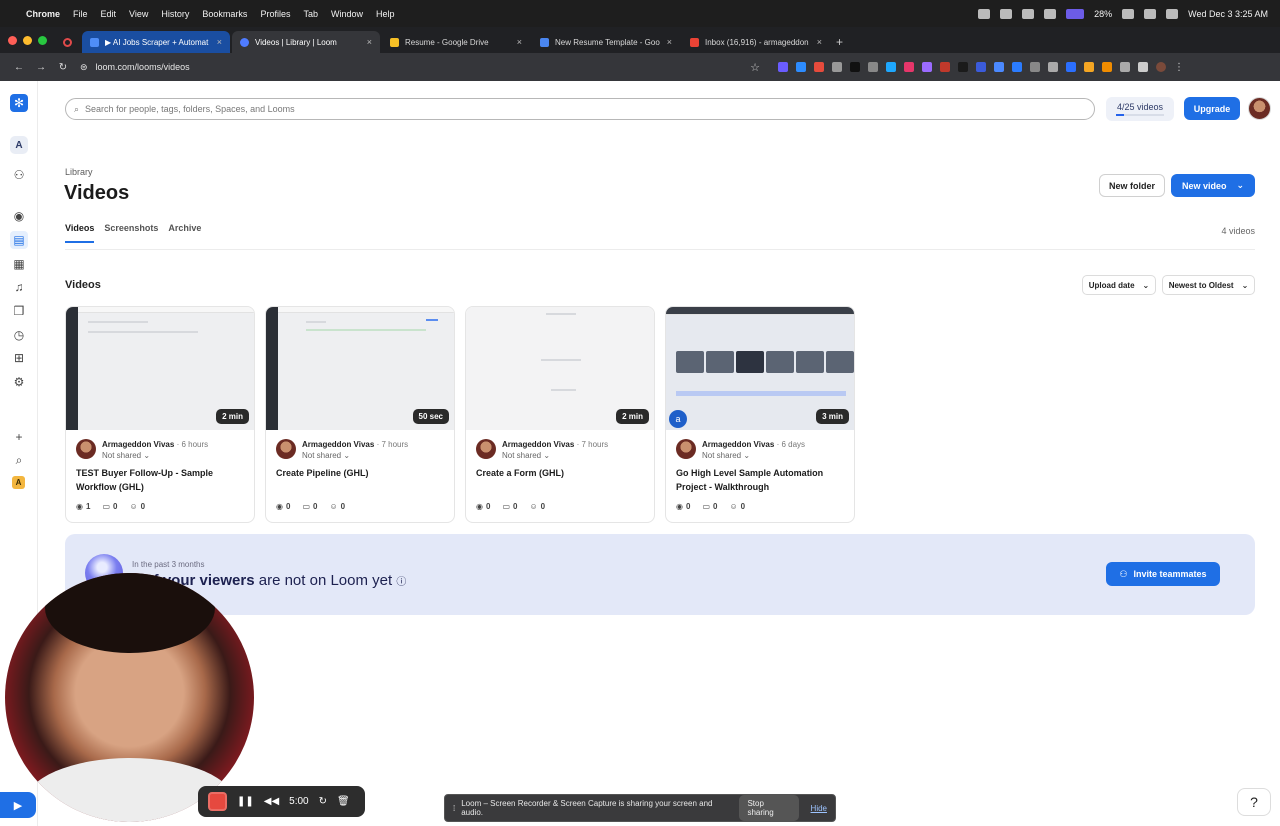 This screenshot has width=1280, height=826. What do you see at coordinates (19, 335) in the screenshot?
I see `history-clock-icon: ◷` at bounding box center [19, 335].